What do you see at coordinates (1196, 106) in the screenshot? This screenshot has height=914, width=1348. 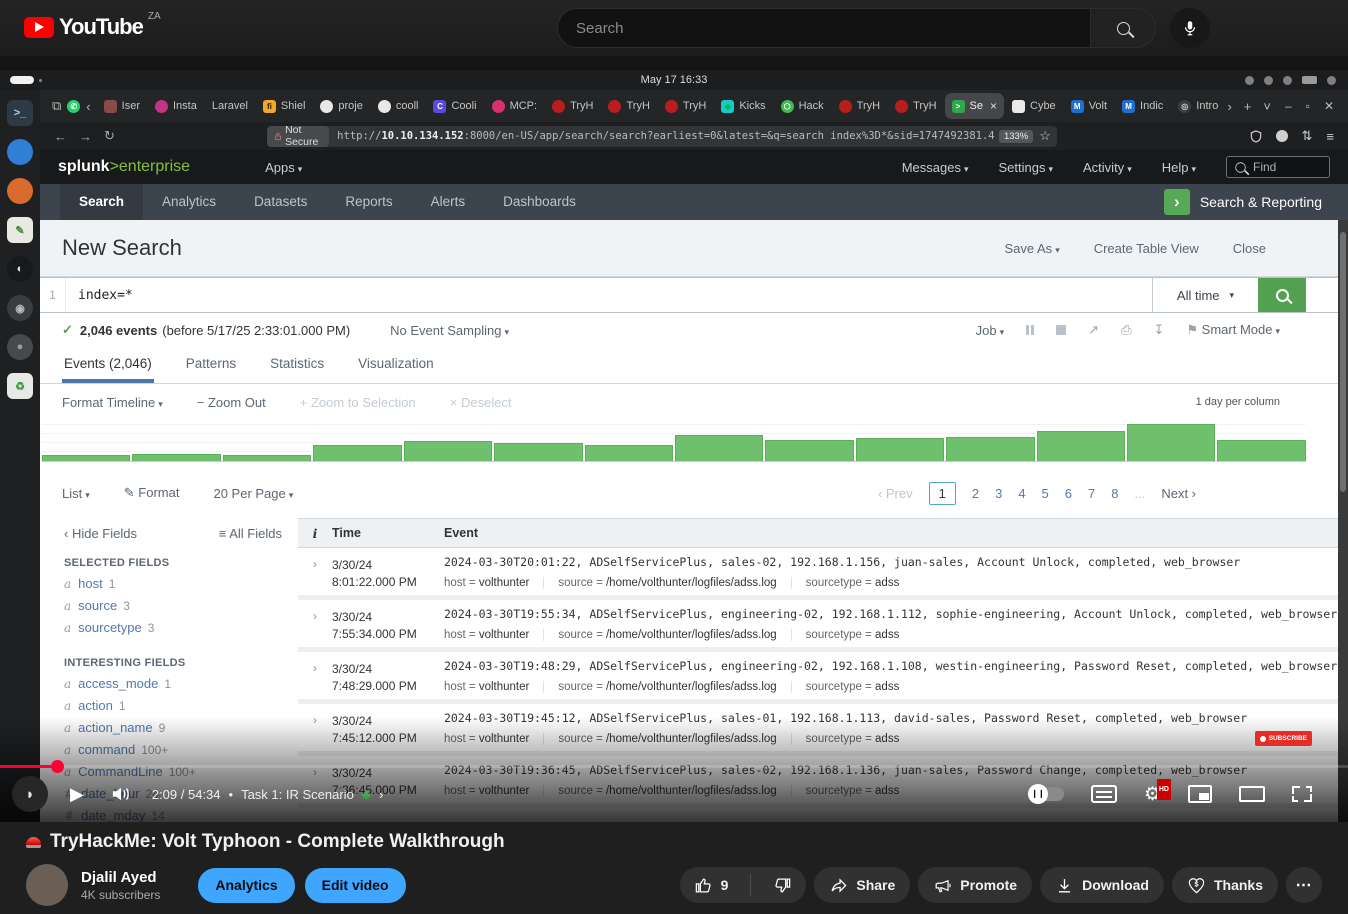 I see `browser-tab: ◎ Intro` at bounding box center [1196, 106].